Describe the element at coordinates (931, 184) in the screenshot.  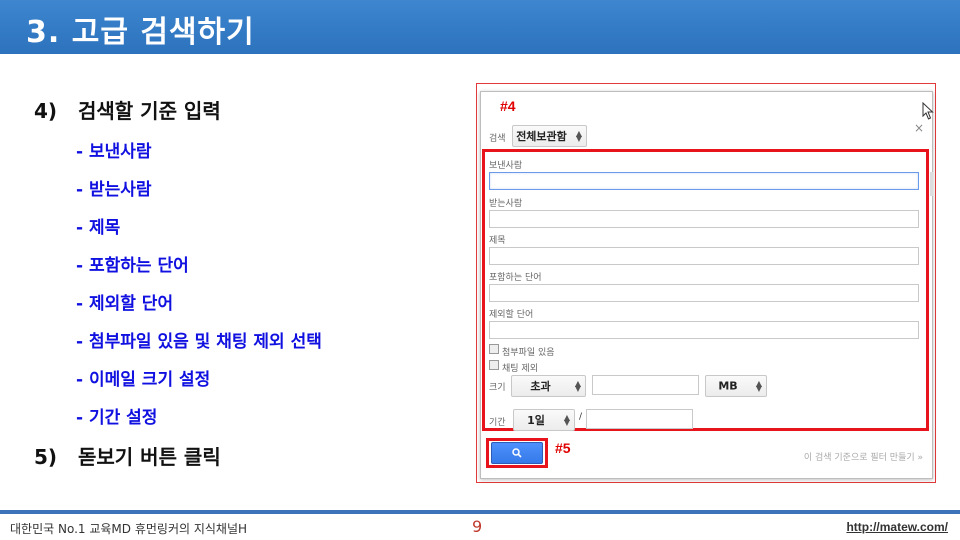
I see `scrollbar` at that location.